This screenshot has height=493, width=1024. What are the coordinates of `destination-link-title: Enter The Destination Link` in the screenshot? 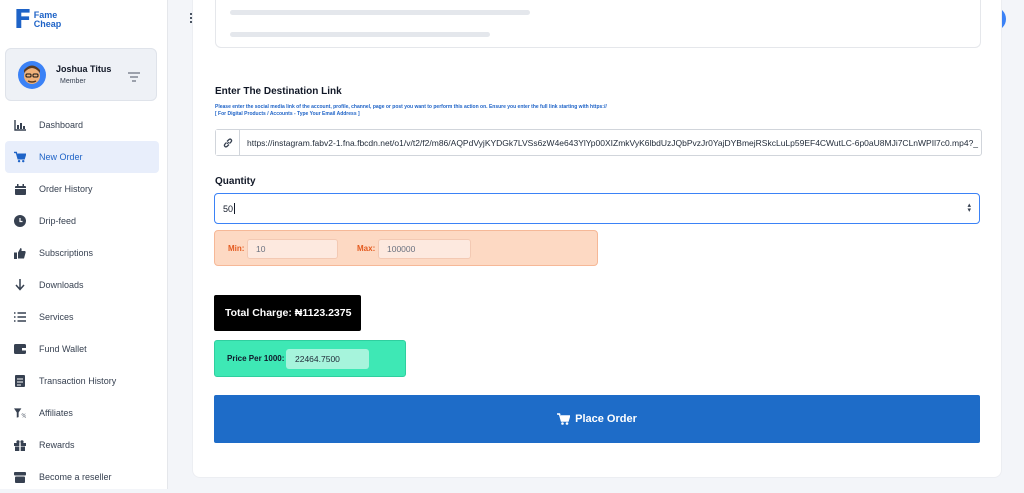 It's located at (278, 91).